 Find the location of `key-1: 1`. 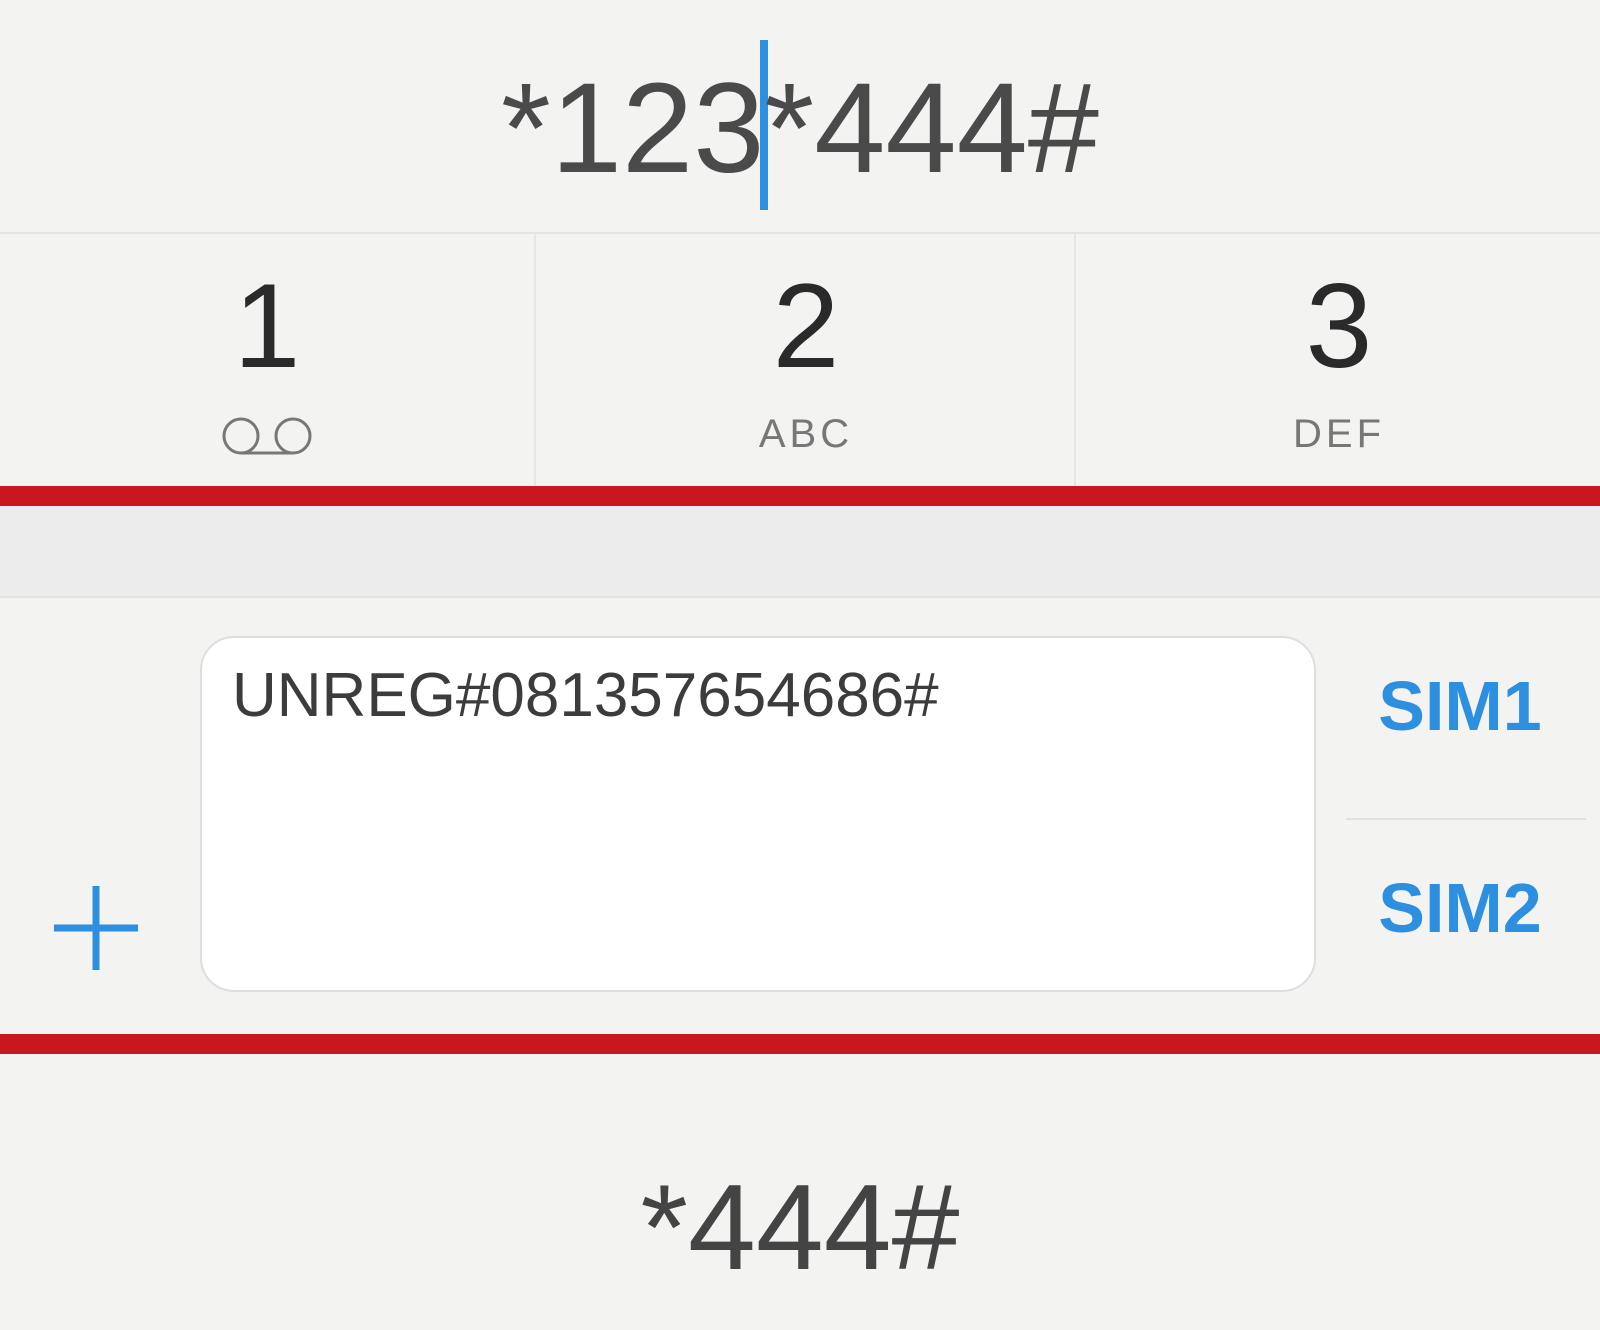

key-1: 1 is located at coordinates (267, 360).